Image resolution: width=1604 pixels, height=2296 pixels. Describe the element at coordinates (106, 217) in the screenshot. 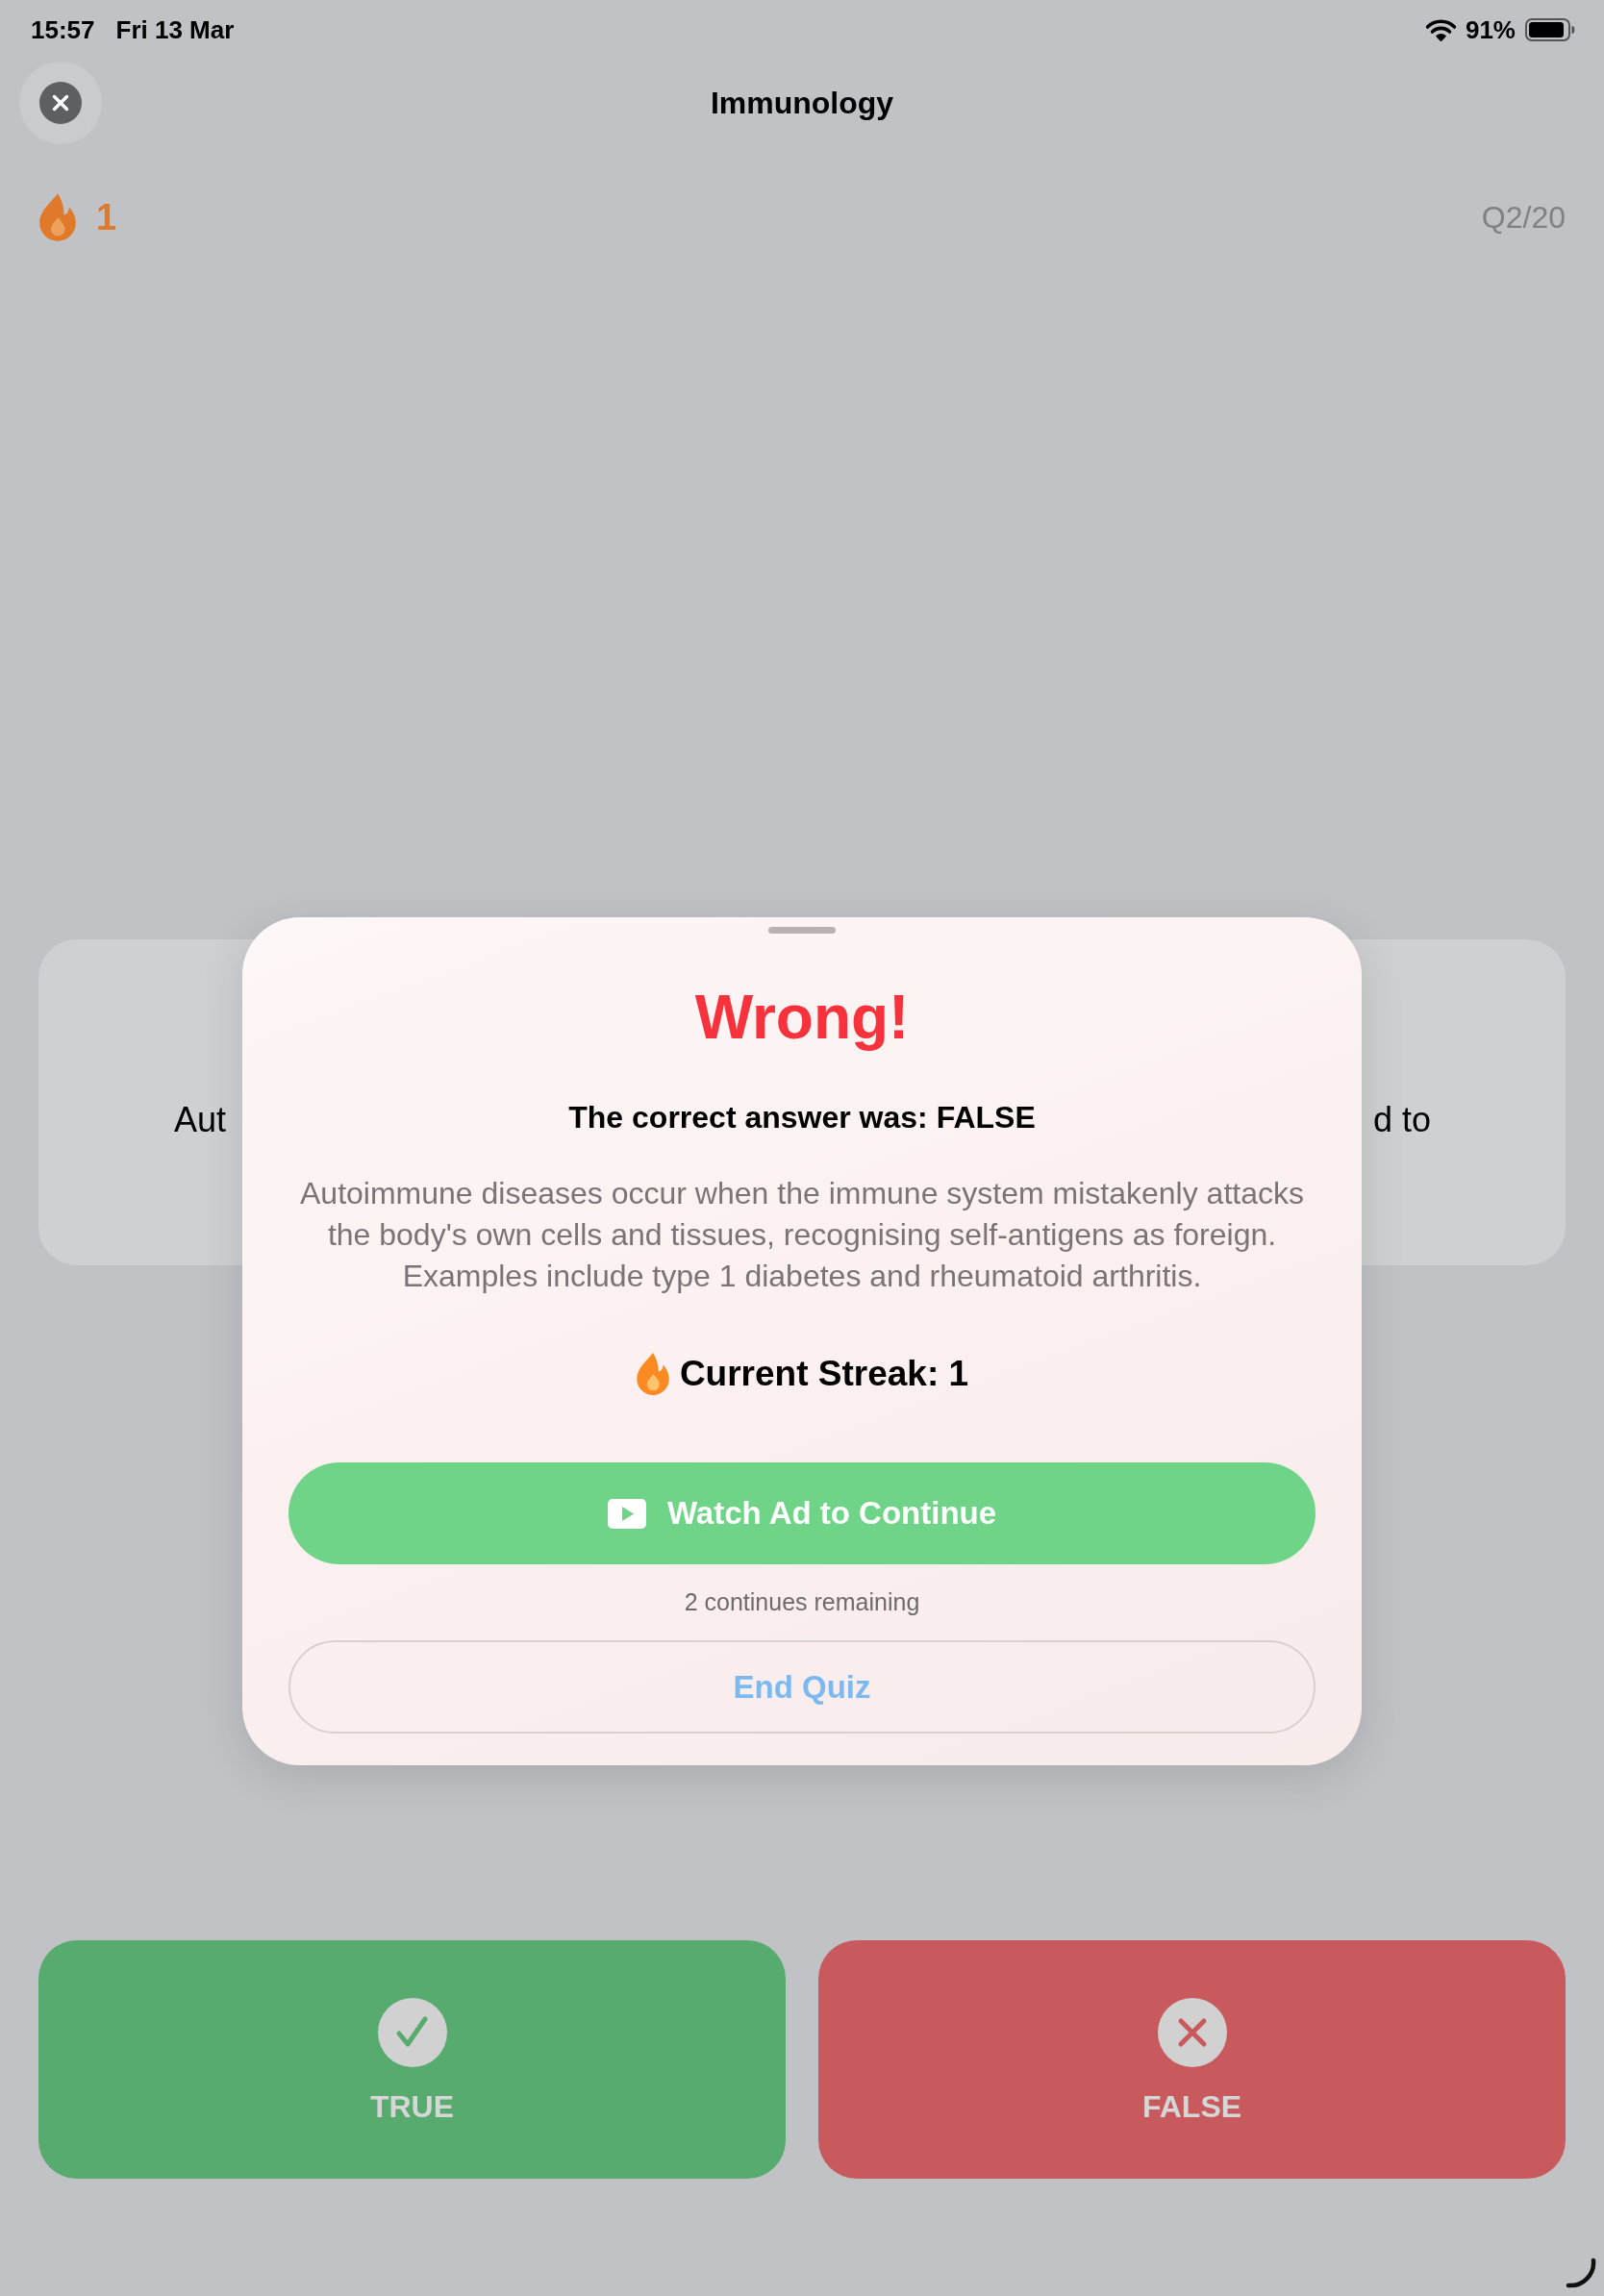

I see `streak-count: 1` at that location.